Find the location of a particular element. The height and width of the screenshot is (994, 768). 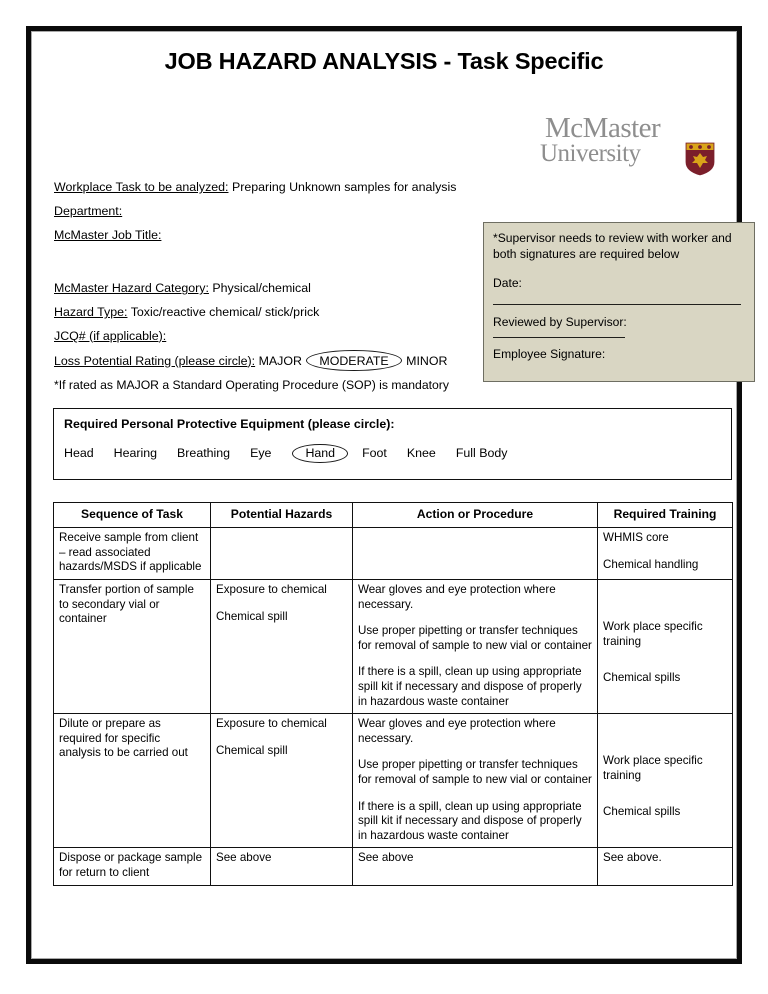

workplace-task-value: Preparing Unknown samples for analysis is located at coordinates (344, 187).